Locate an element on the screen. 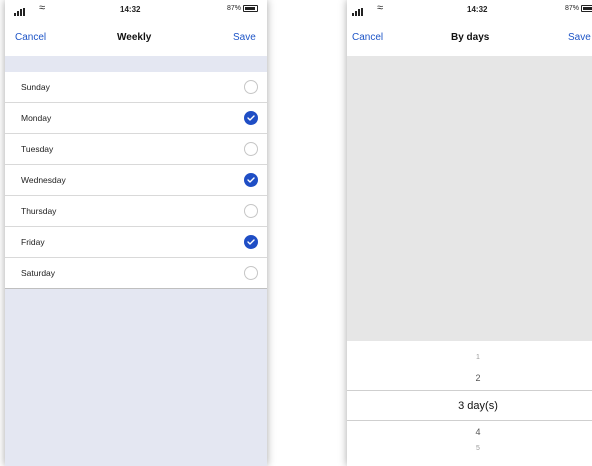  day-count-picker: 1 2 3 day(s) 4 5 is located at coordinates (469, 403).